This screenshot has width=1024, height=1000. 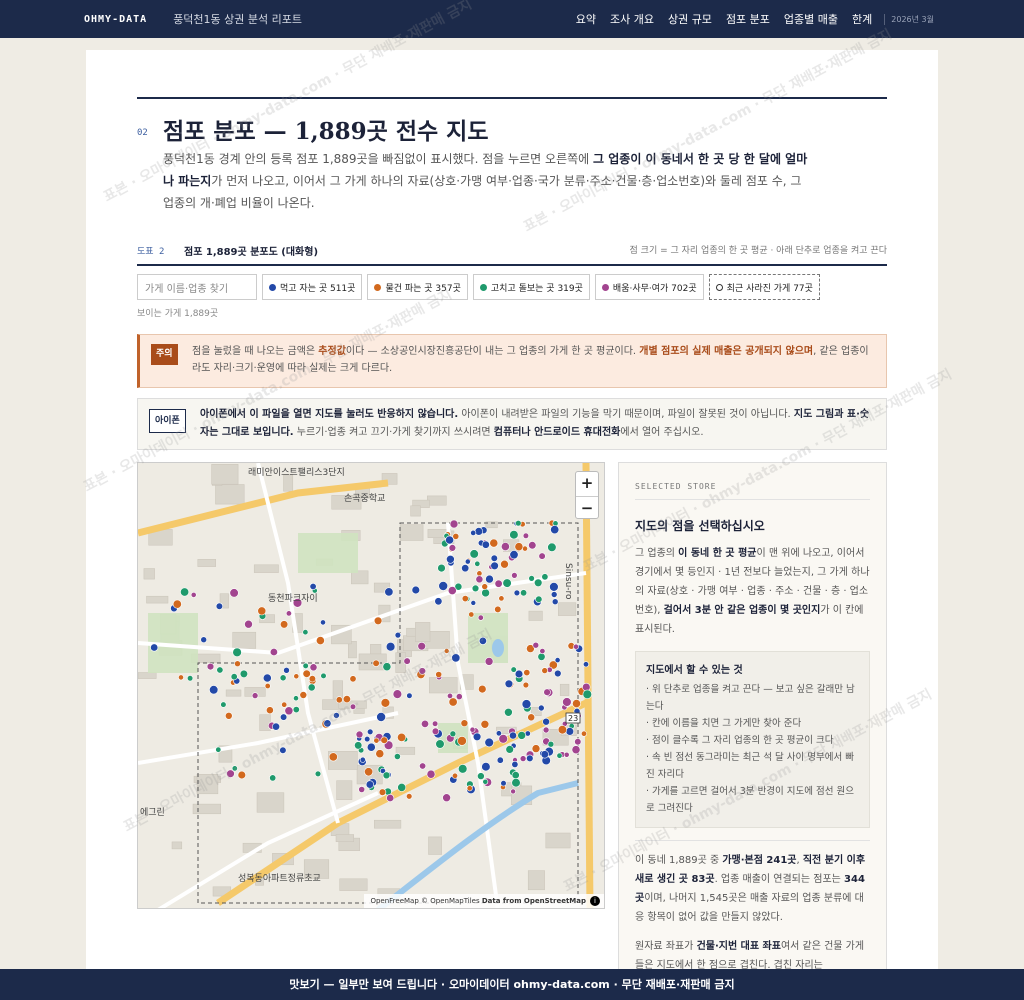 I want to click on nav-sales: 업종별 매출, so click(x=811, y=19).